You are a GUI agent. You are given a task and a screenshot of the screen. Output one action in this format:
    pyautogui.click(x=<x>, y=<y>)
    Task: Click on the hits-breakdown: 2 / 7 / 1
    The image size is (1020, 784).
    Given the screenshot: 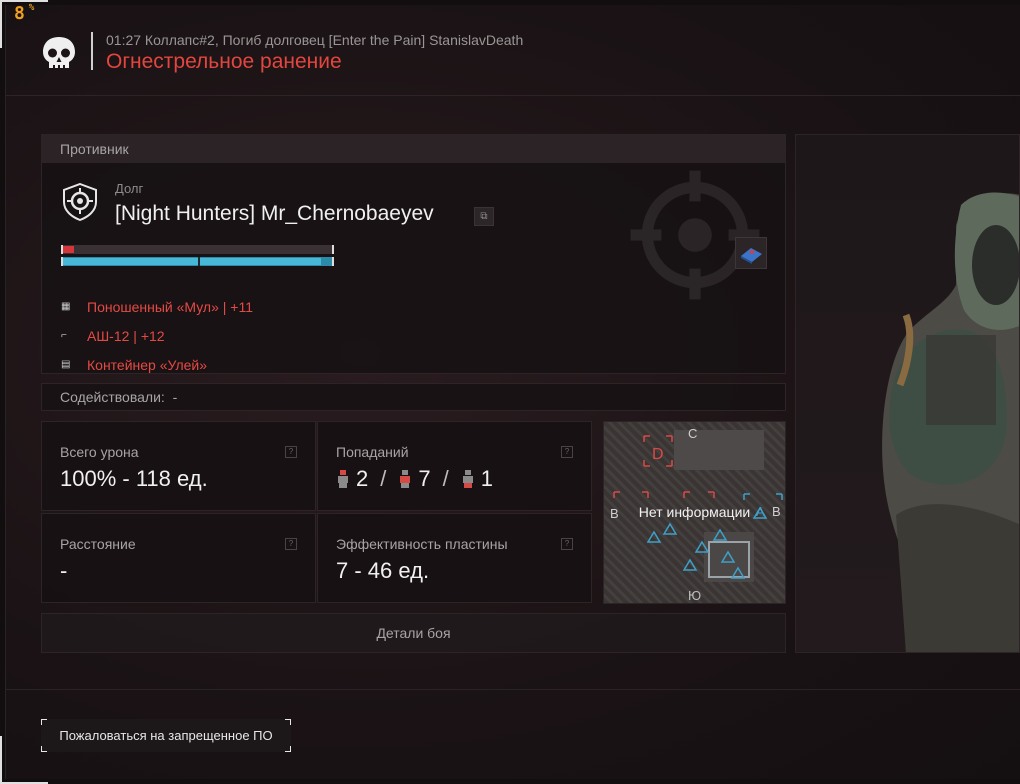 What is the action you would take?
    pyautogui.click(x=414, y=479)
    